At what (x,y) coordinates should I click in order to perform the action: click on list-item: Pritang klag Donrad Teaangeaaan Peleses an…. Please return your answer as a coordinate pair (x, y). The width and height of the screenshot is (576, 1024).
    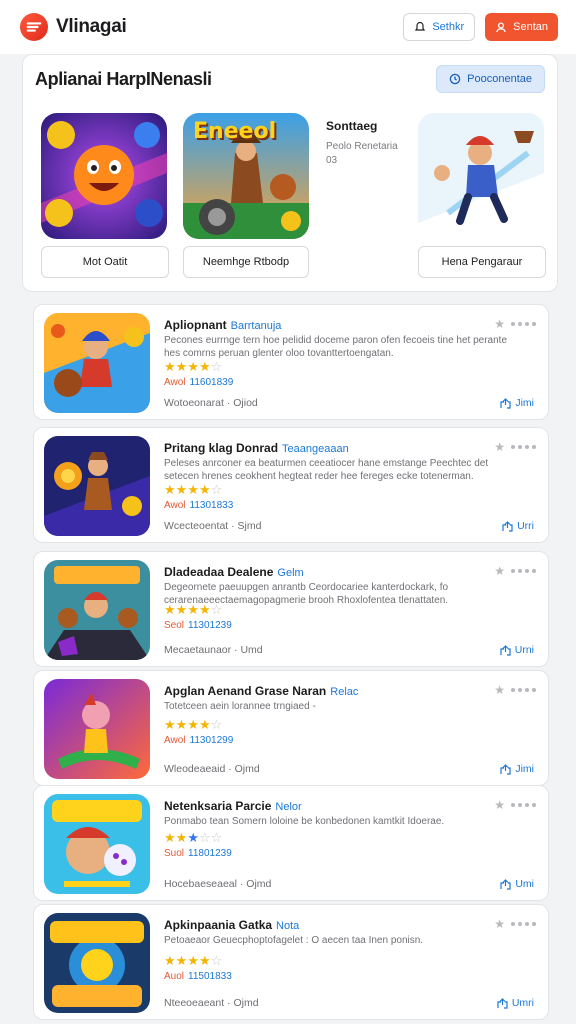
    Looking at the image, I should click on (291, 485).